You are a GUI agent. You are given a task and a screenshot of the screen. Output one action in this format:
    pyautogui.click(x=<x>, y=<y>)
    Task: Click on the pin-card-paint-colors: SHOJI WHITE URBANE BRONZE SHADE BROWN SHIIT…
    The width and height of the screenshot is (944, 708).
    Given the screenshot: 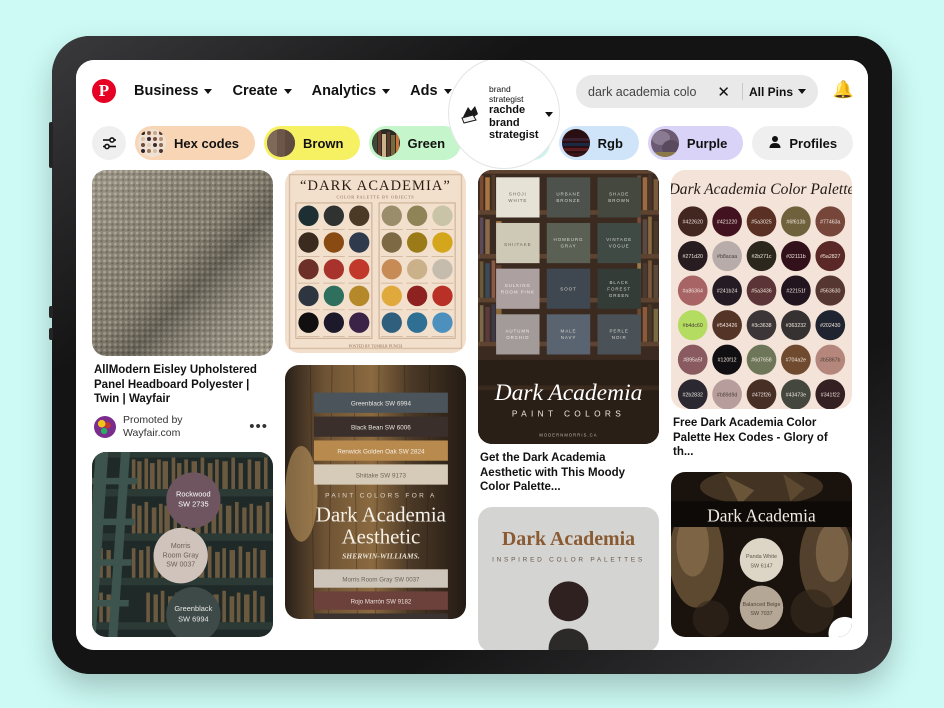 What is the action you would take?
    pyautogui.click(x=568, y=332)
    